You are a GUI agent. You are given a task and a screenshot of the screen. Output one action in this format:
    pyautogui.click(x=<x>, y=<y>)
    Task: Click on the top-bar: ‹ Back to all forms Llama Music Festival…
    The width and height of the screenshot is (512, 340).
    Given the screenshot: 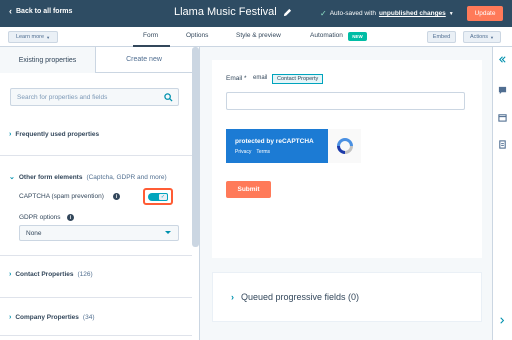 What is the action you would take?
    pyautogui.click(x=256, y=13)
    